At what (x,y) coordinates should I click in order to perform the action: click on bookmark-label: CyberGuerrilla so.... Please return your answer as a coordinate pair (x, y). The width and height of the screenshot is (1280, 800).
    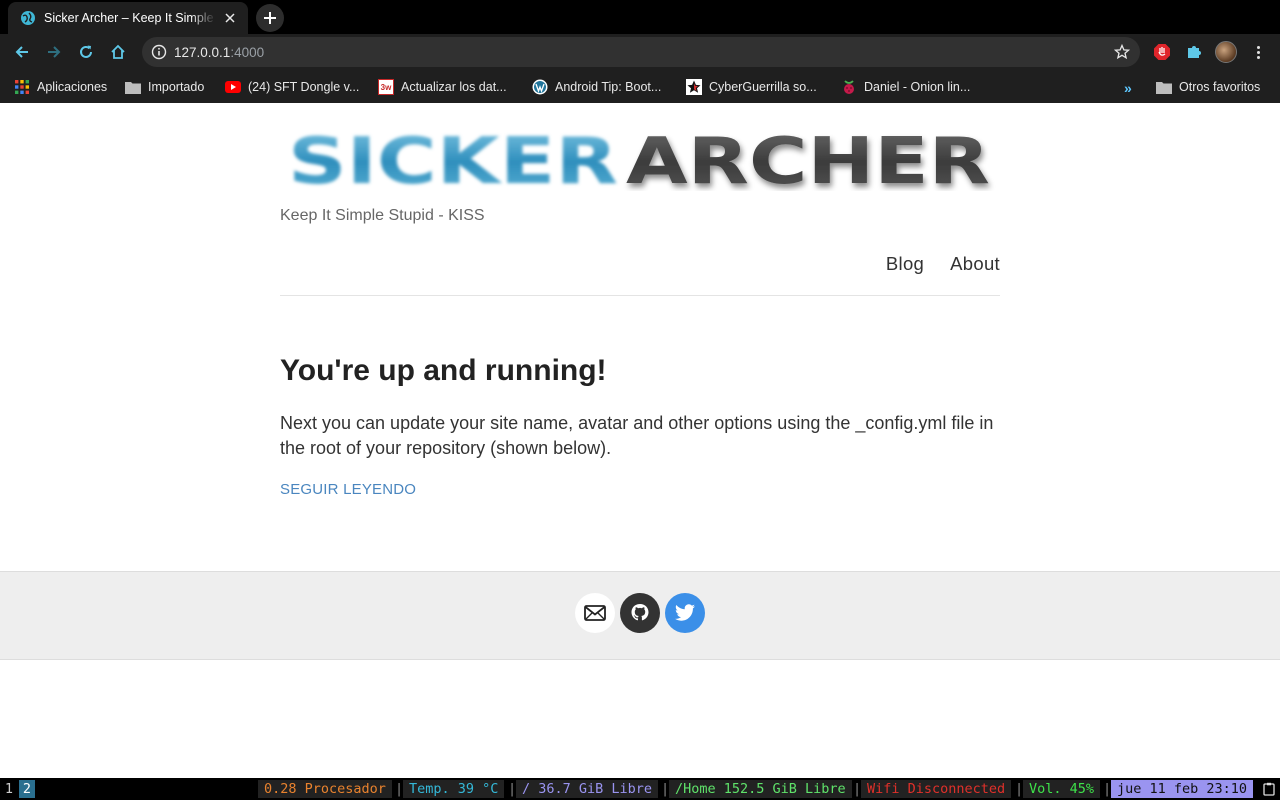
    Looking at the image, I should click on (763, 87).